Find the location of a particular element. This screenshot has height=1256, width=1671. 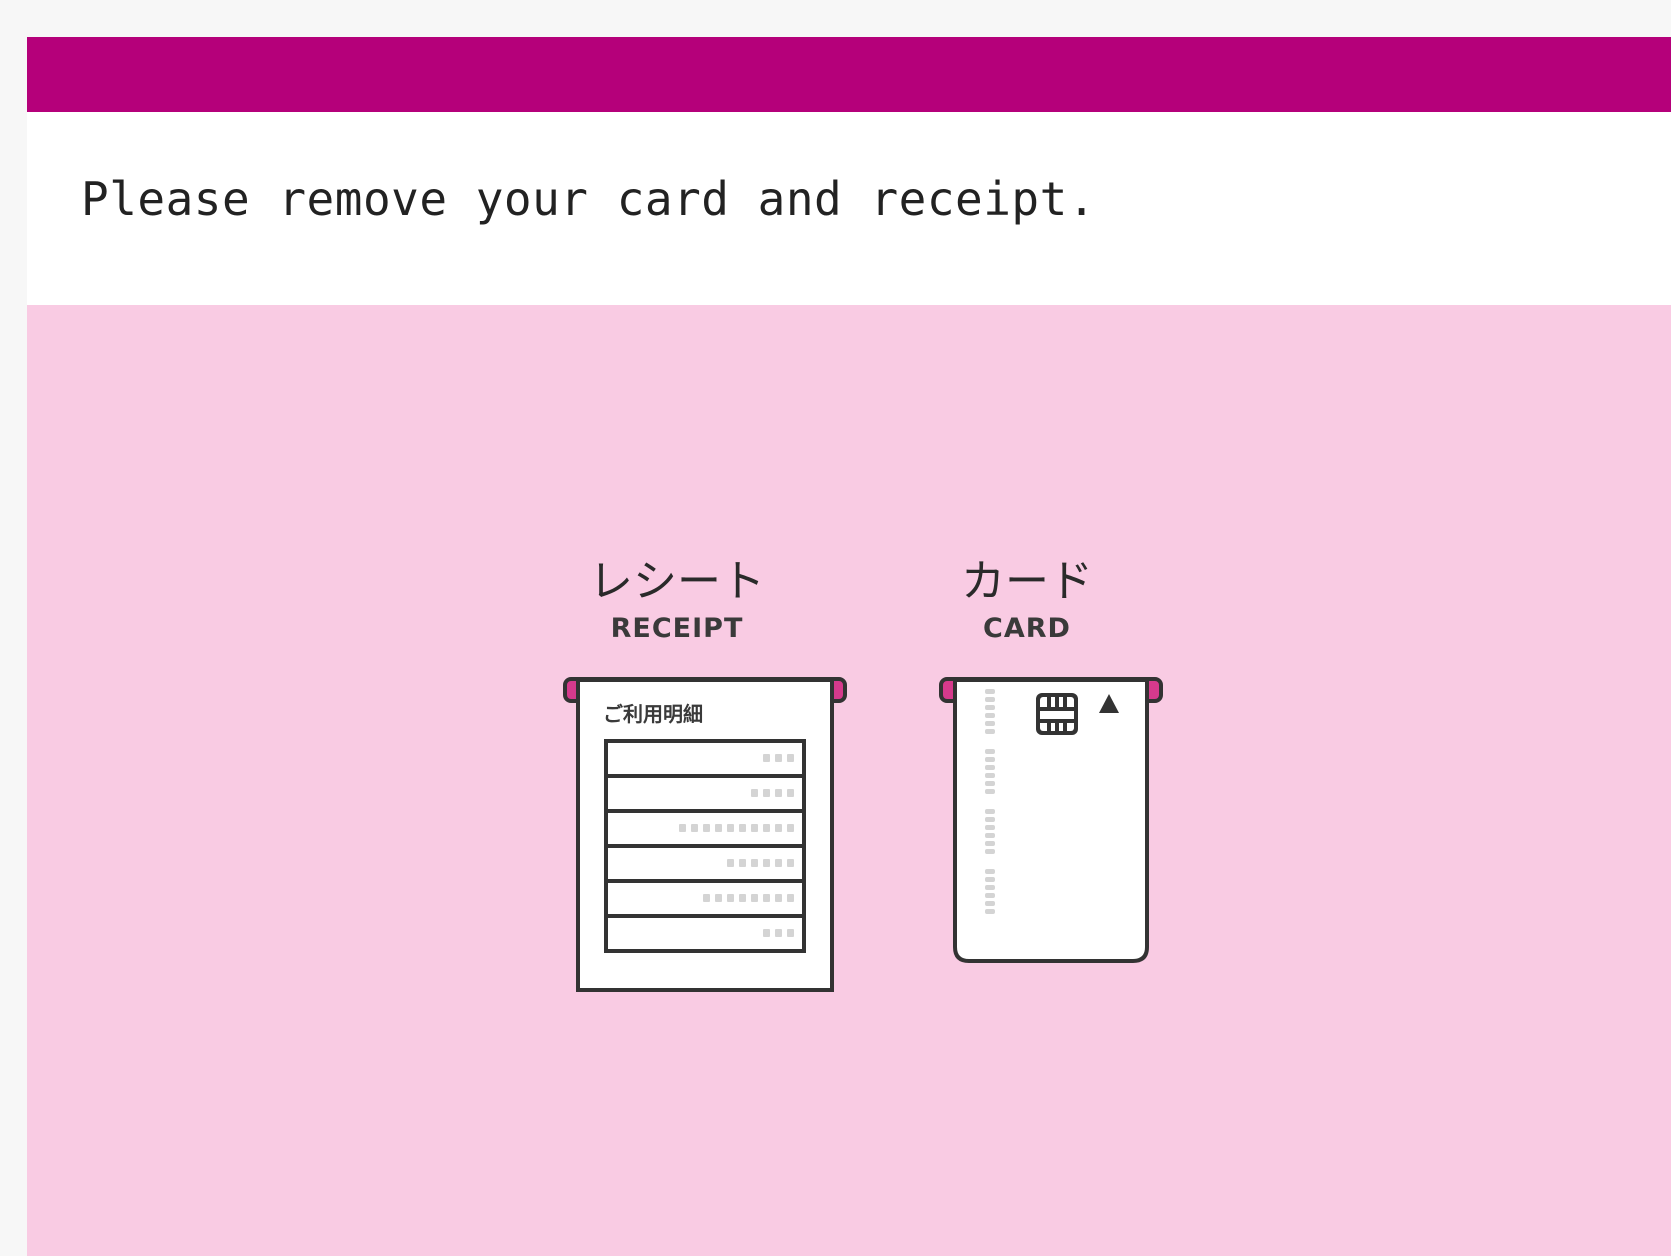

receipt-label-ja: レシート is located at coordinates (677, 581).